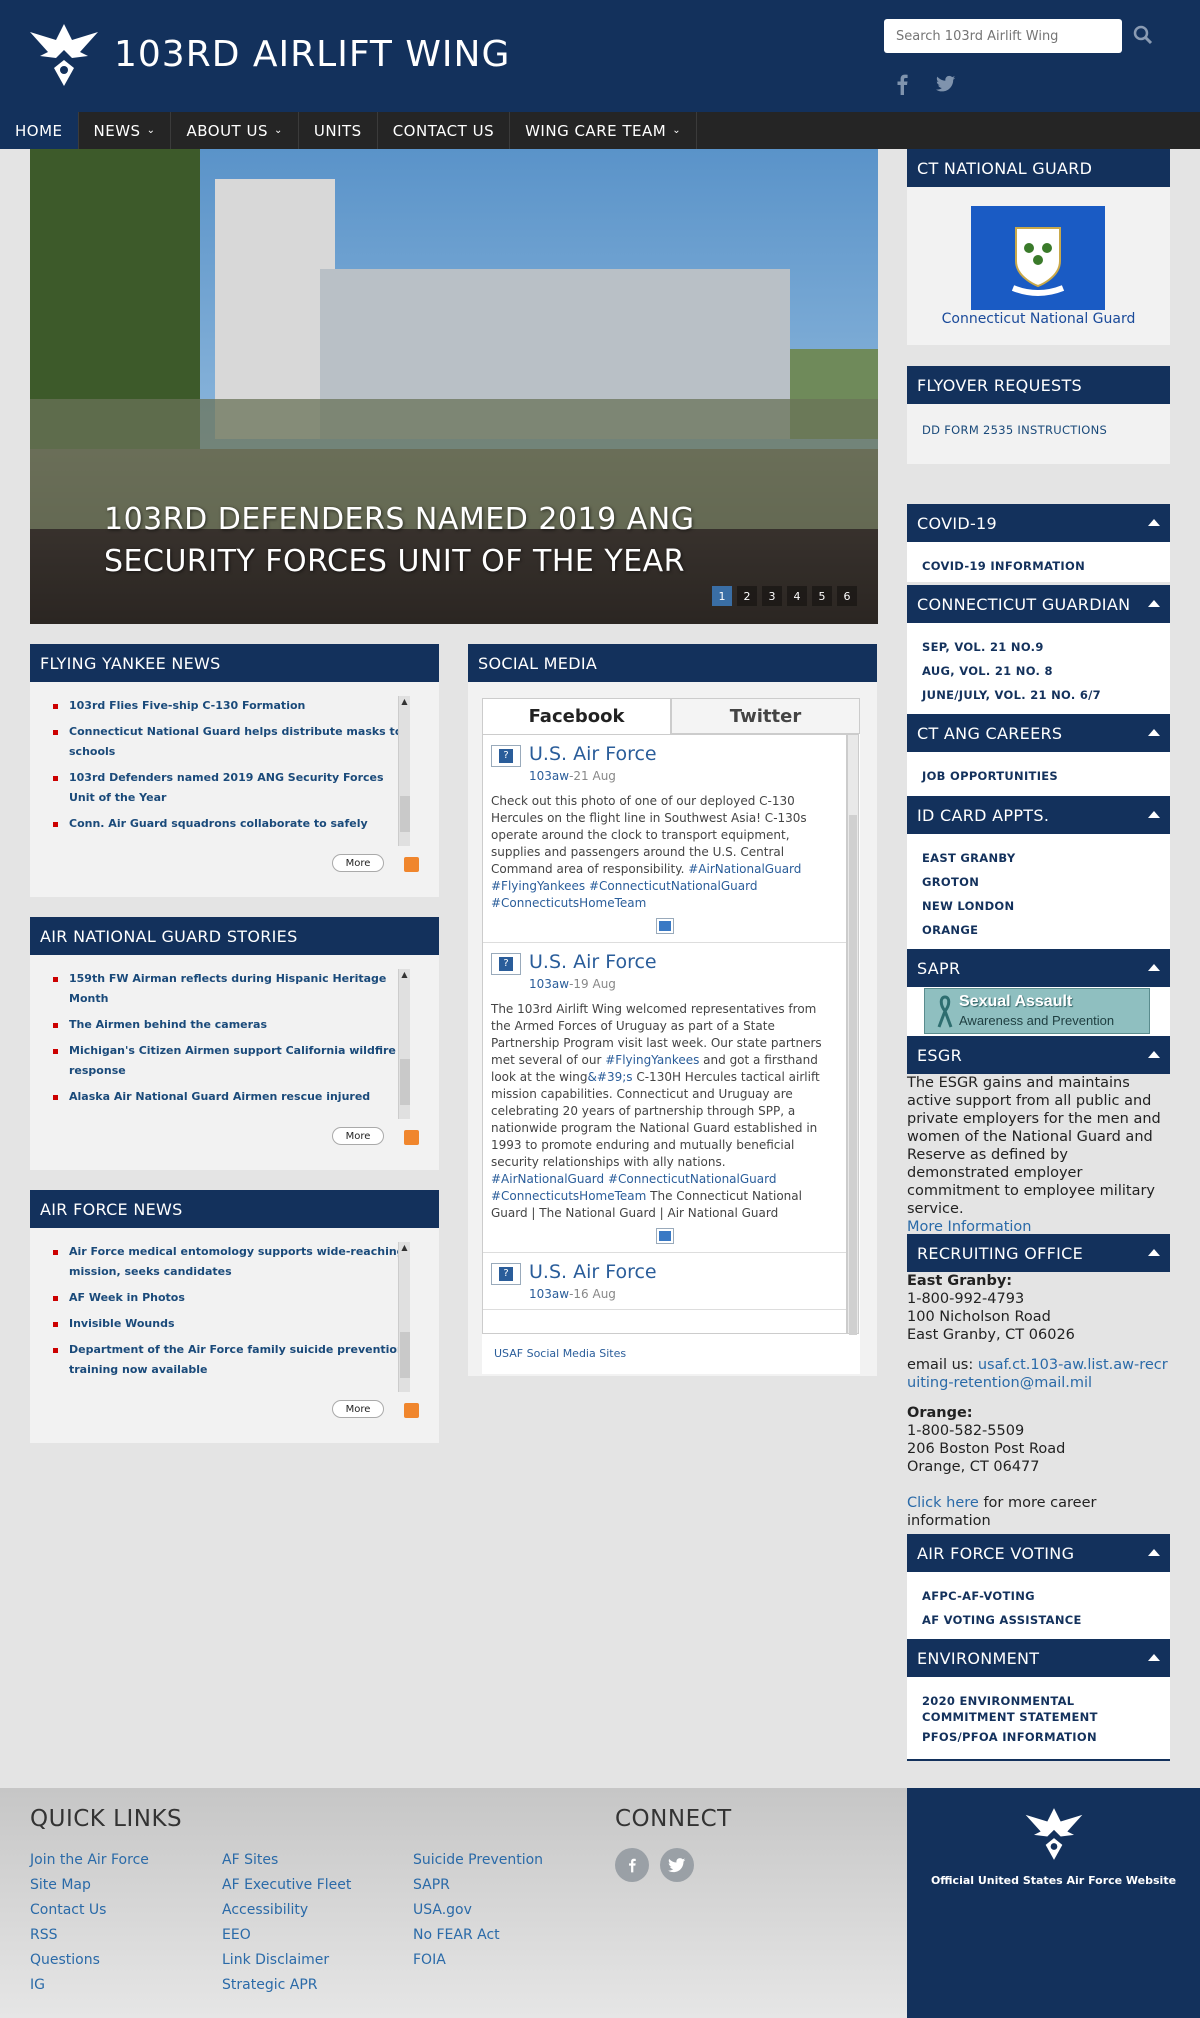 This screenshot has width=1200, height=2018. What do you see at coordinates (1038, 258) in the screenshot?
I see `ct-flag-image` at bounding box center [1038, 258].